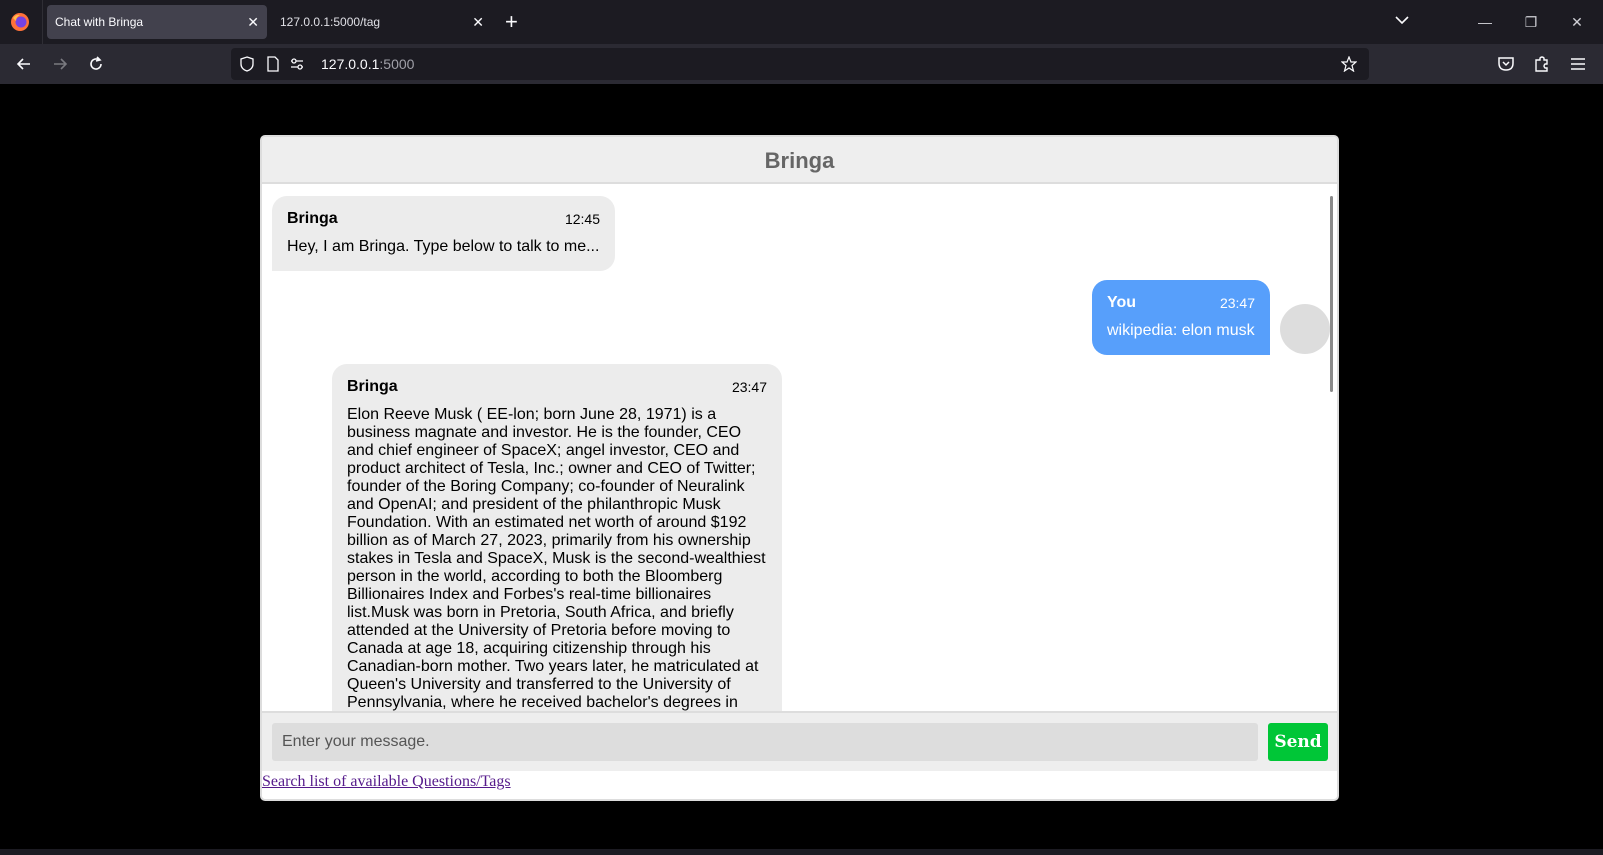 This screenshot has width=1603, height=855. I want to click on new-tab-icon: +, so click(511, 22).